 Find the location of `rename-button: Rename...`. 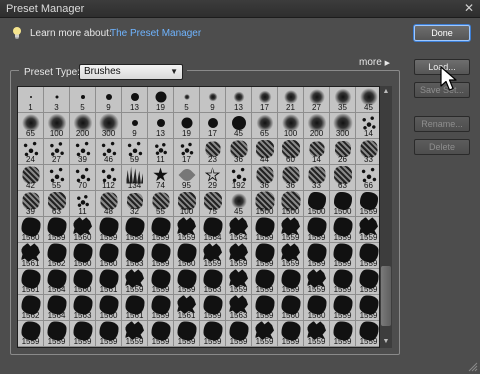

rename-button: Rename... is located at coordinates (442, 124).